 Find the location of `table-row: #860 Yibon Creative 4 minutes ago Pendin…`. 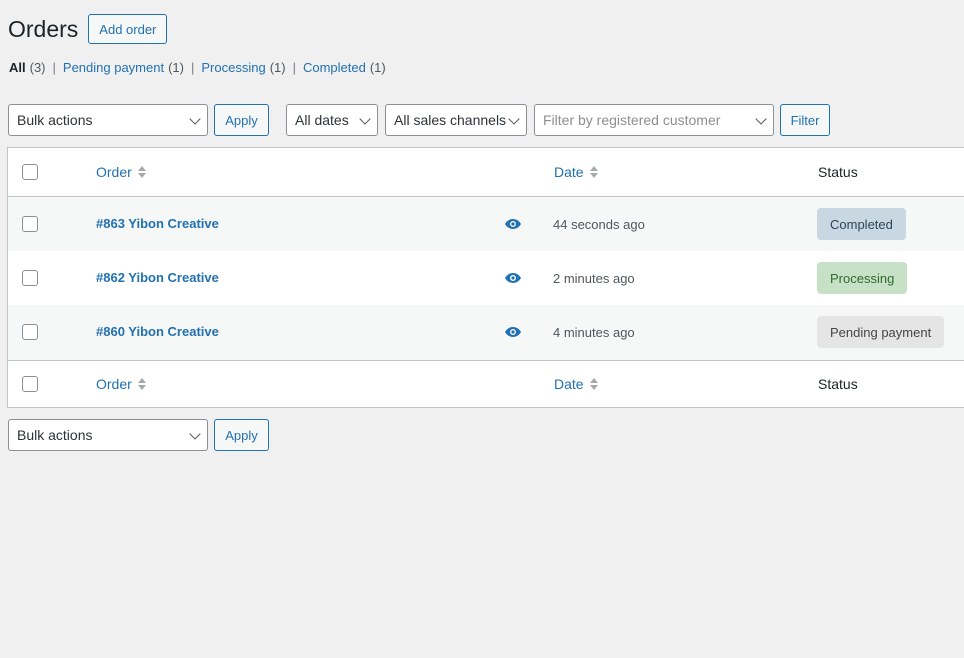

table-row: #860 Yibon Creative 4 minutes ago Pendin… is located at coordinates (486, 332).